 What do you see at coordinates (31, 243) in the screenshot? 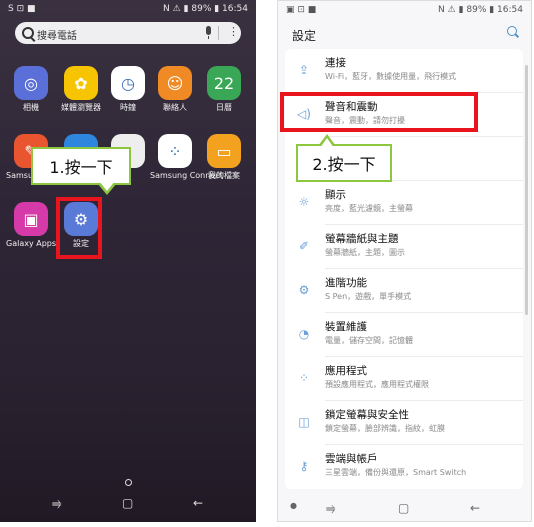
I see `app-label: Galaxy Apps` at bounding box center [31, 243].